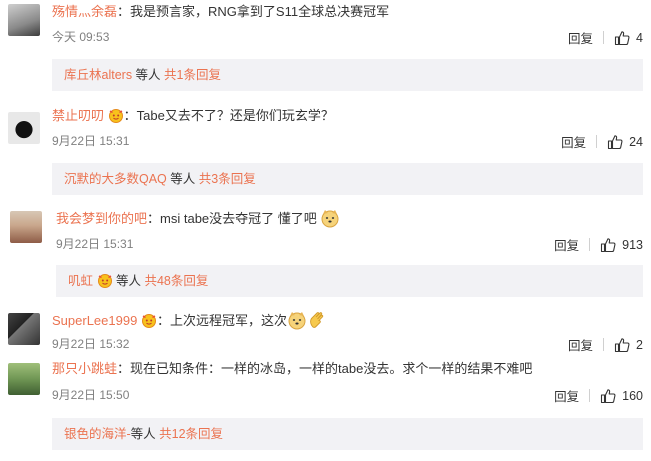  Describe the element at coordinates (639, 37) in the screenshot. I see `like-count: 4` at that location.